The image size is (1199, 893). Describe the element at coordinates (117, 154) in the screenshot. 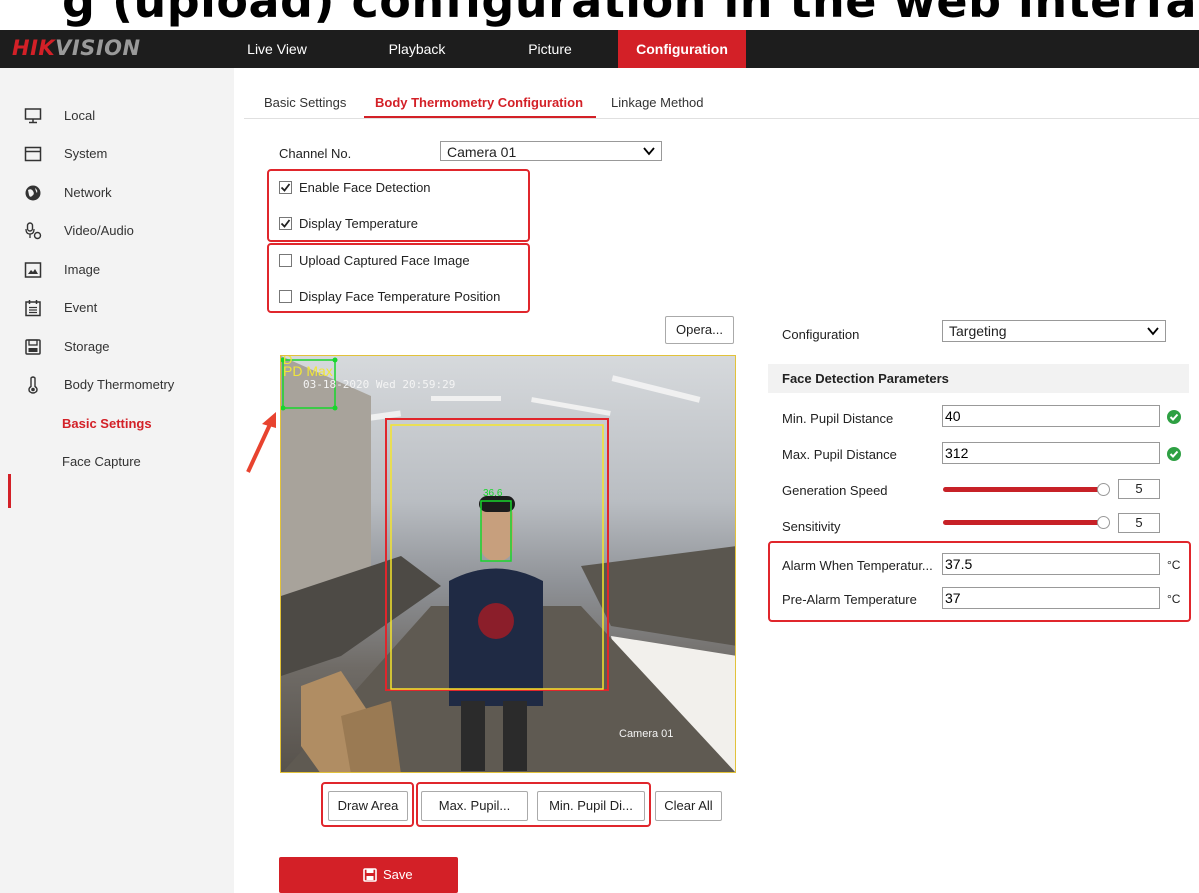

I see `sidebar-item-system: System` at that location.